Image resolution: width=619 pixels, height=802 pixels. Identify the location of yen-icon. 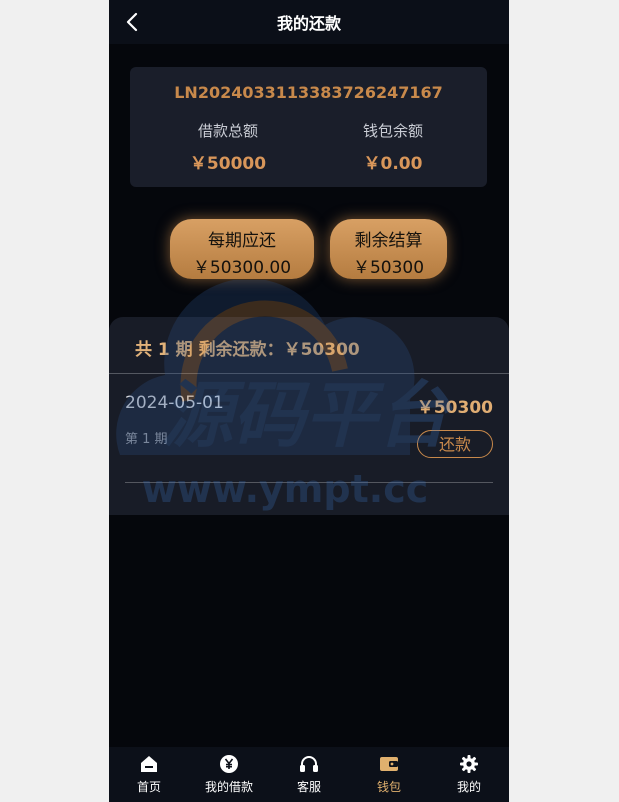
(229, 764).